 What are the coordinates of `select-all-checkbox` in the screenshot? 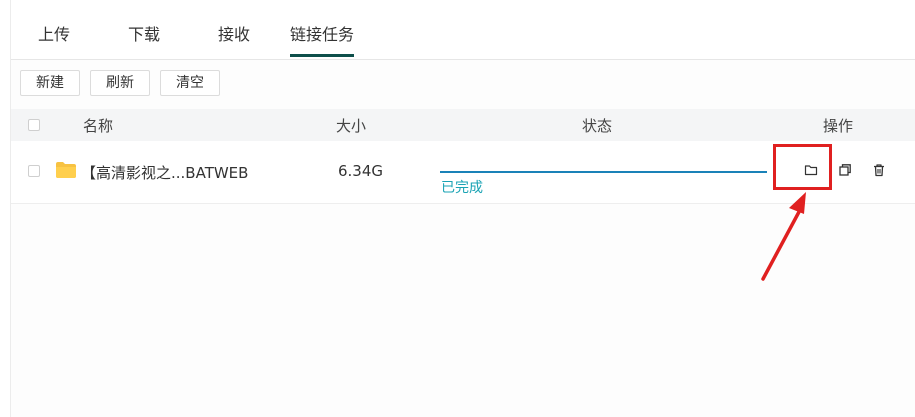 It's located at (34, 125).